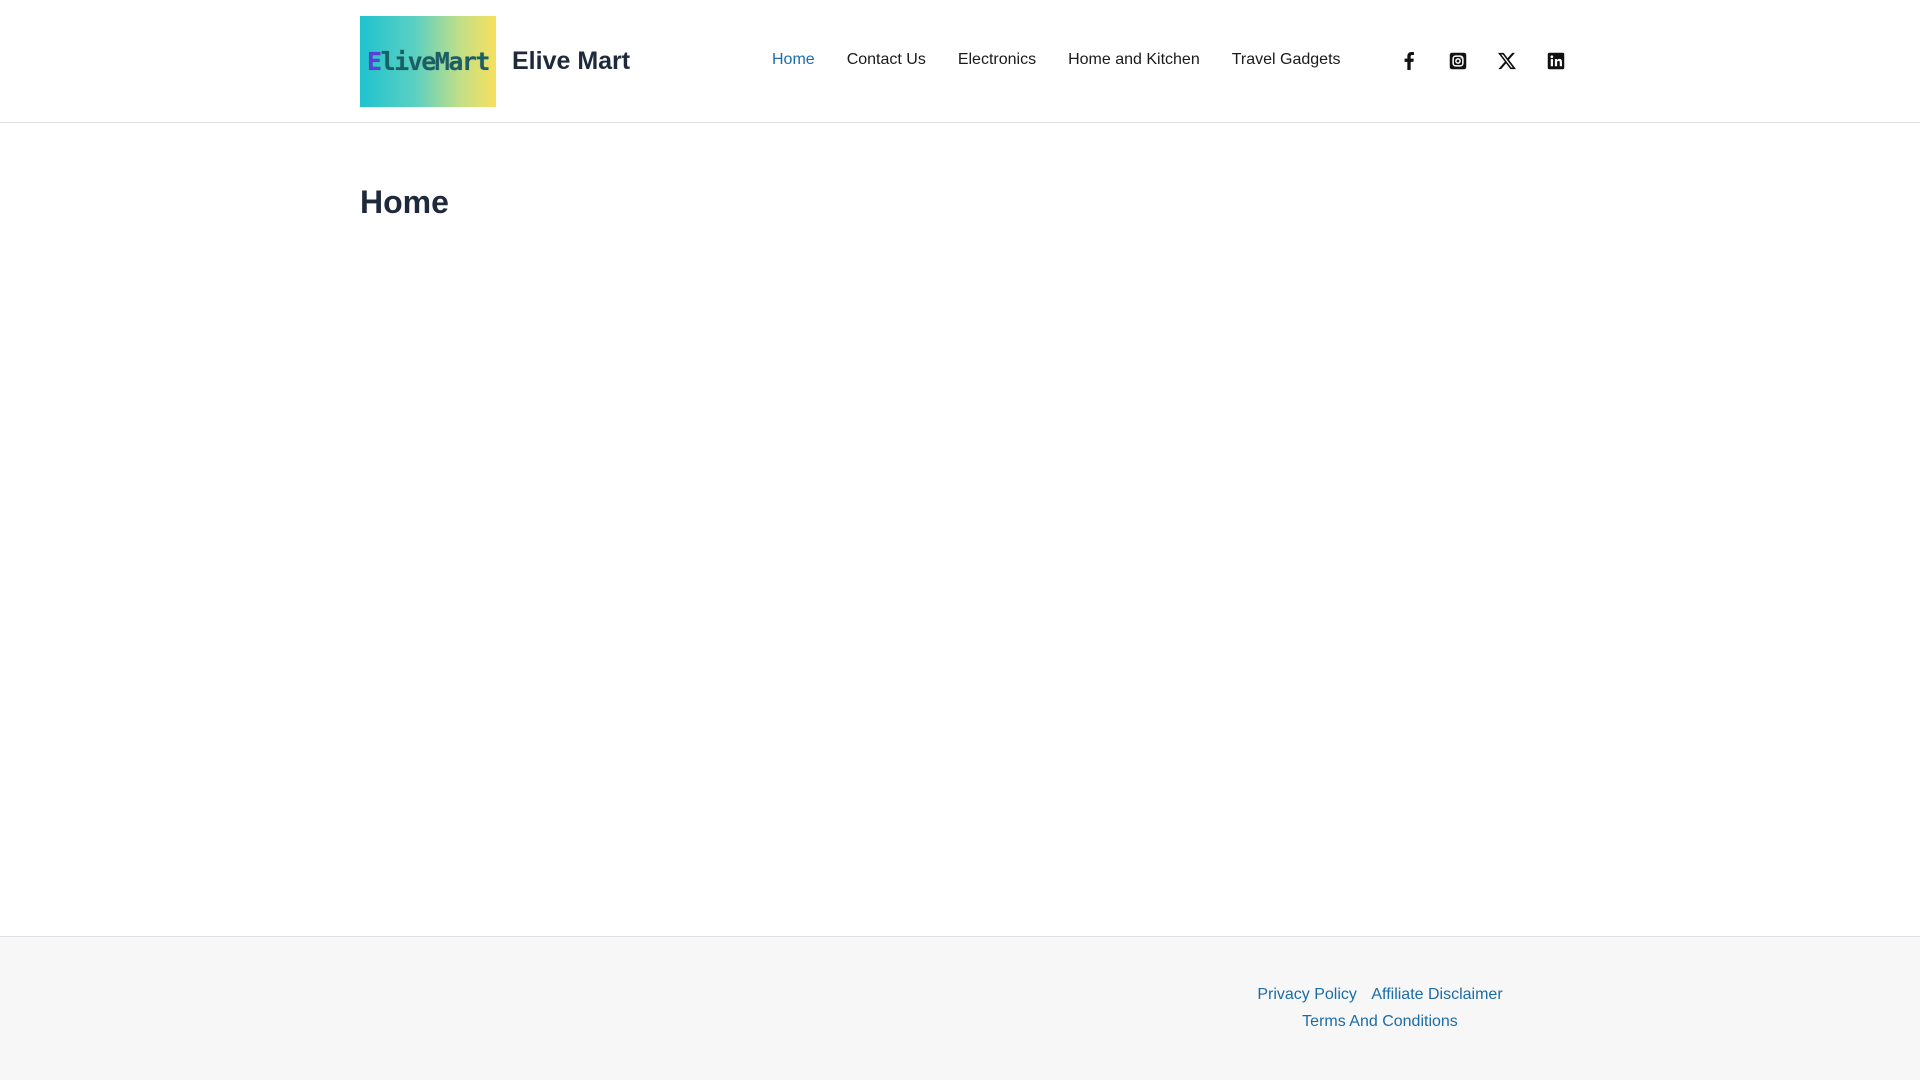 The image size is (1920, 1080). Describe the element at coordinates (1134, 60) in the screenshot. I see `nav-item-home-and-kitchen: Home and Kitchen` at that location.